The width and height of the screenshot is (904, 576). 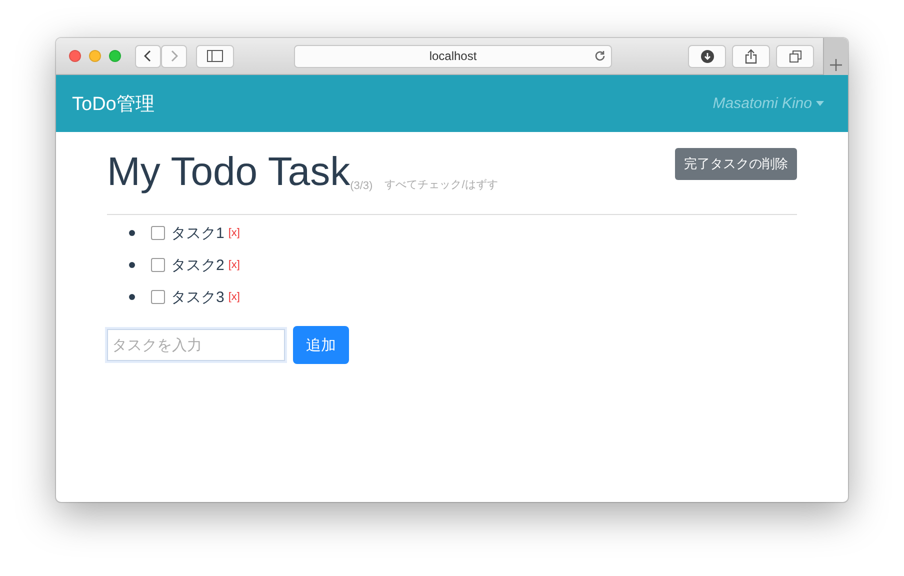 What do you see at coordinates (115, 56) in the screenshot?
I see `maximize-icon` at bounding box center [115, 56].